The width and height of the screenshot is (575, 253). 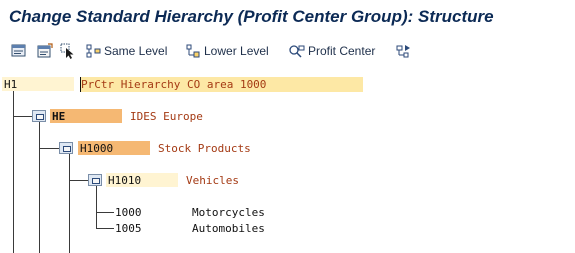 I want to click on profit-center-label: Profit Center, so click(x=342, y=51).